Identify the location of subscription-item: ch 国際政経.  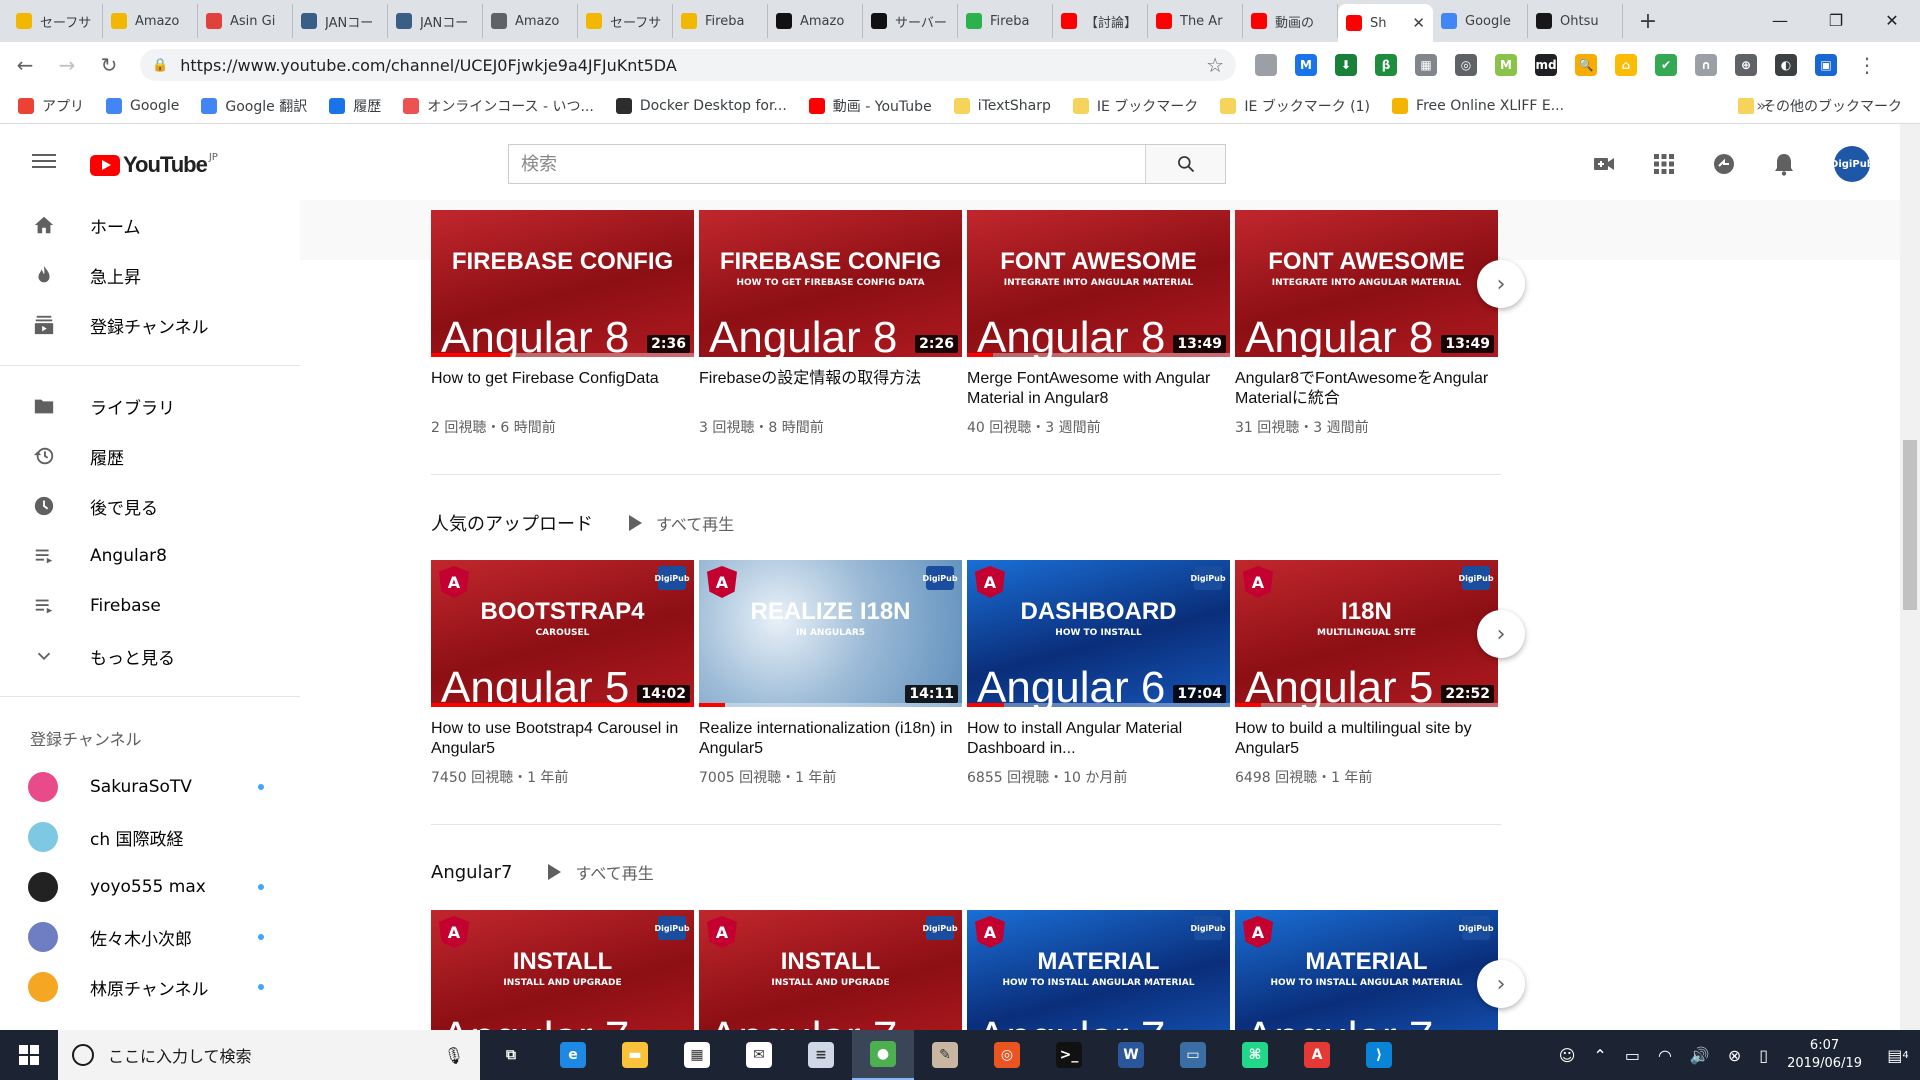
(150, 837).